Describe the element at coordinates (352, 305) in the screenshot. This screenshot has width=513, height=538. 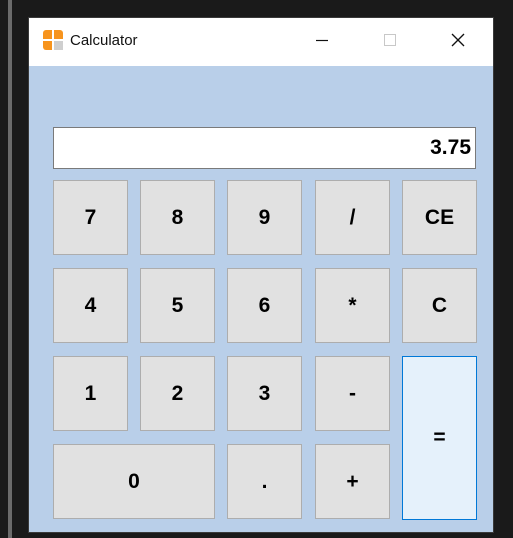
I see `multiply-button: *` at that location.